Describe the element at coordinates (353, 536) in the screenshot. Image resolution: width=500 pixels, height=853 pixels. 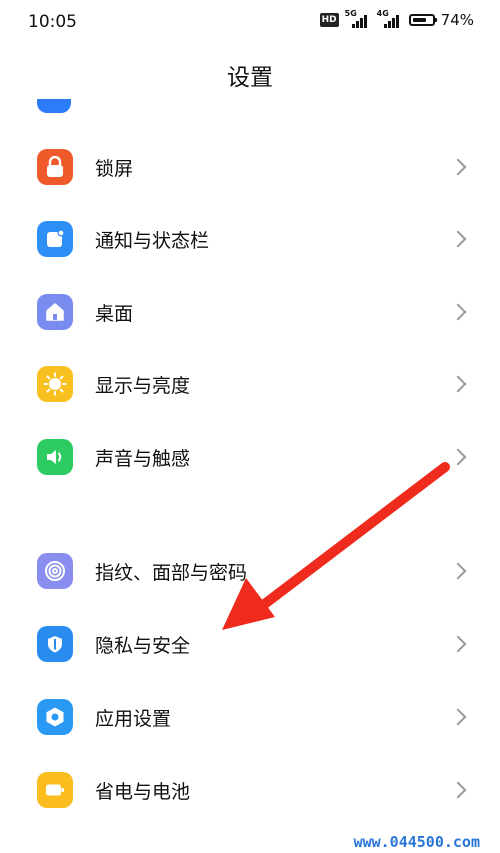
I see `arrow-shaft` at that location.